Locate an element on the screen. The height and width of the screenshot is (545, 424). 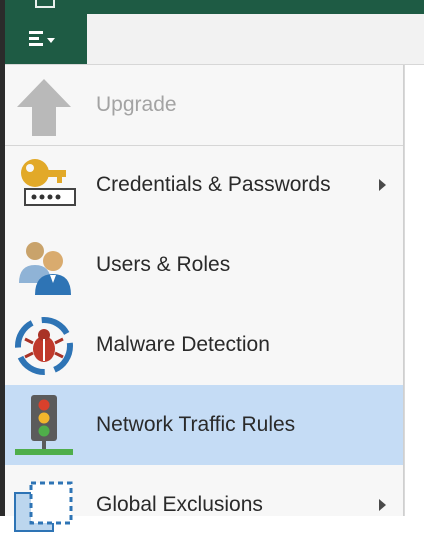
menu-item-malware-detection: Malware Detection is located at coordinates (204, 345).